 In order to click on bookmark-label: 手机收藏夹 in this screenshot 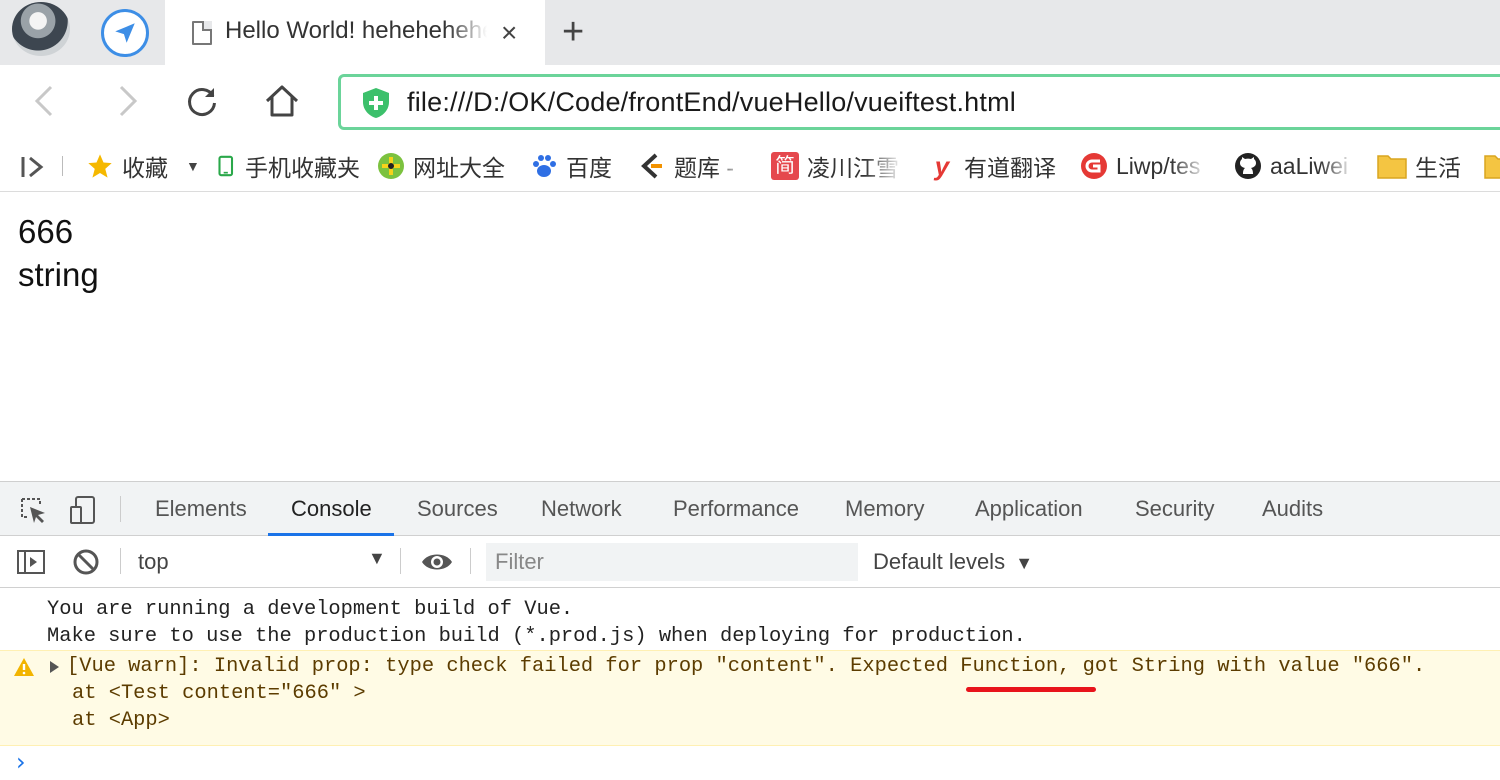, I will do `click(302, 168)`.